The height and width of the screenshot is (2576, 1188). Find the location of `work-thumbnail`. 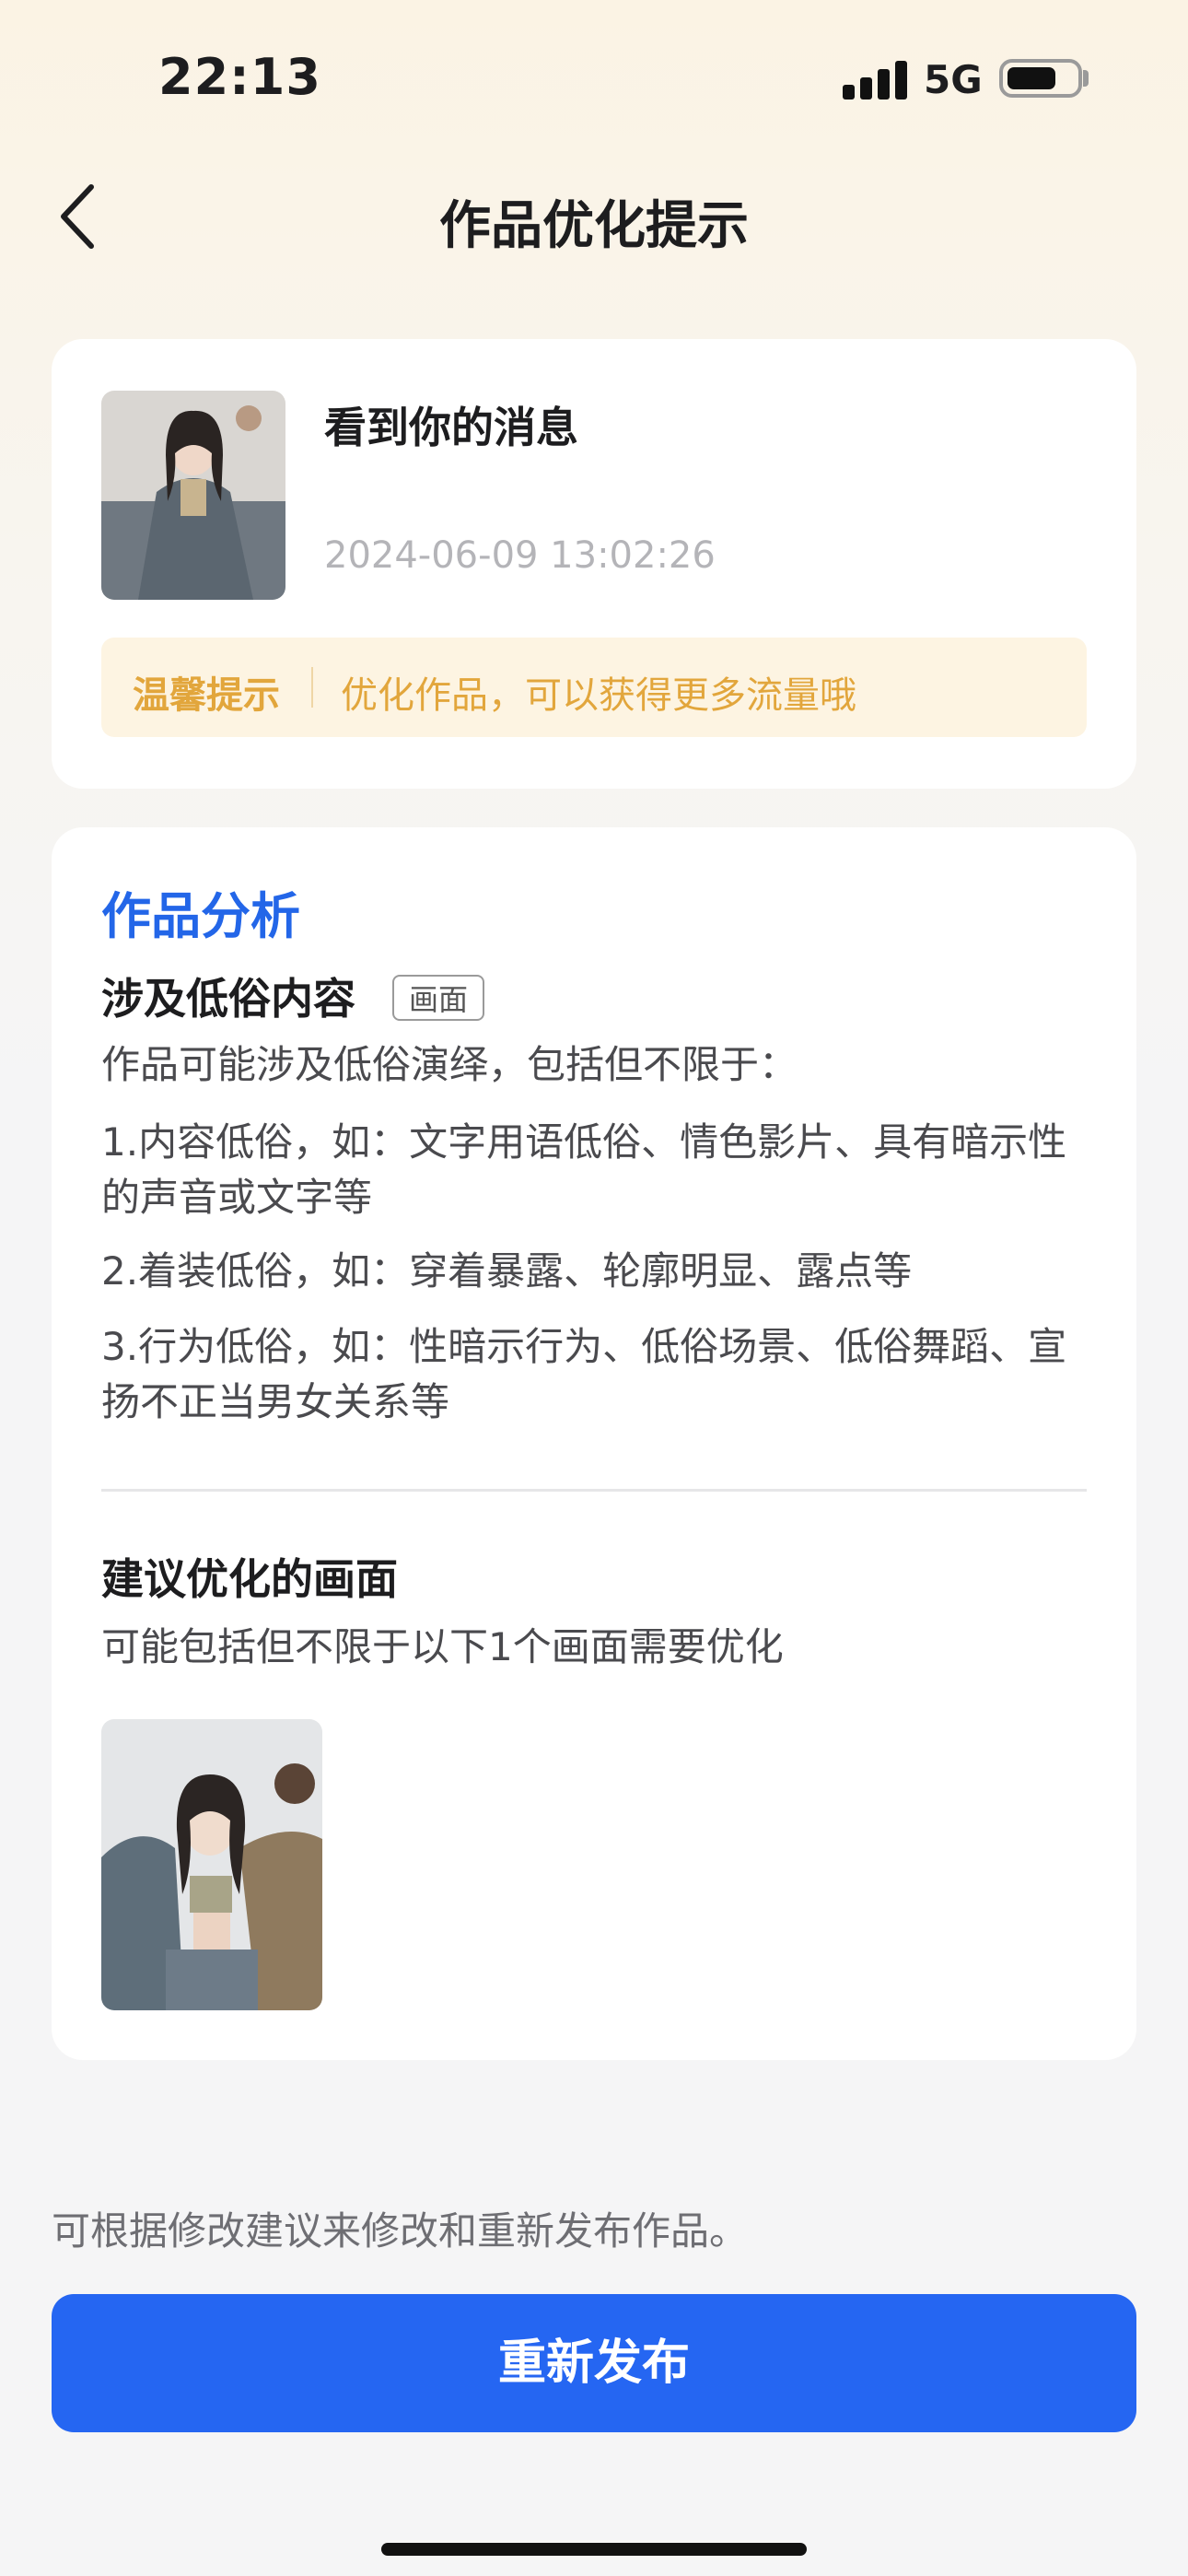

work-thumbnail is located at coordinates (193, 495).